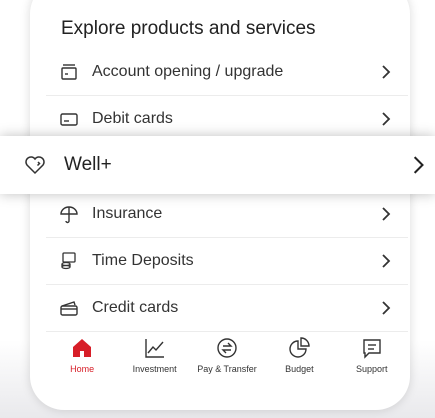  What do you see at coordinates (154, 369) in the screenshot?
I see `nav-label: Investment` at bounding box center [154, 369].